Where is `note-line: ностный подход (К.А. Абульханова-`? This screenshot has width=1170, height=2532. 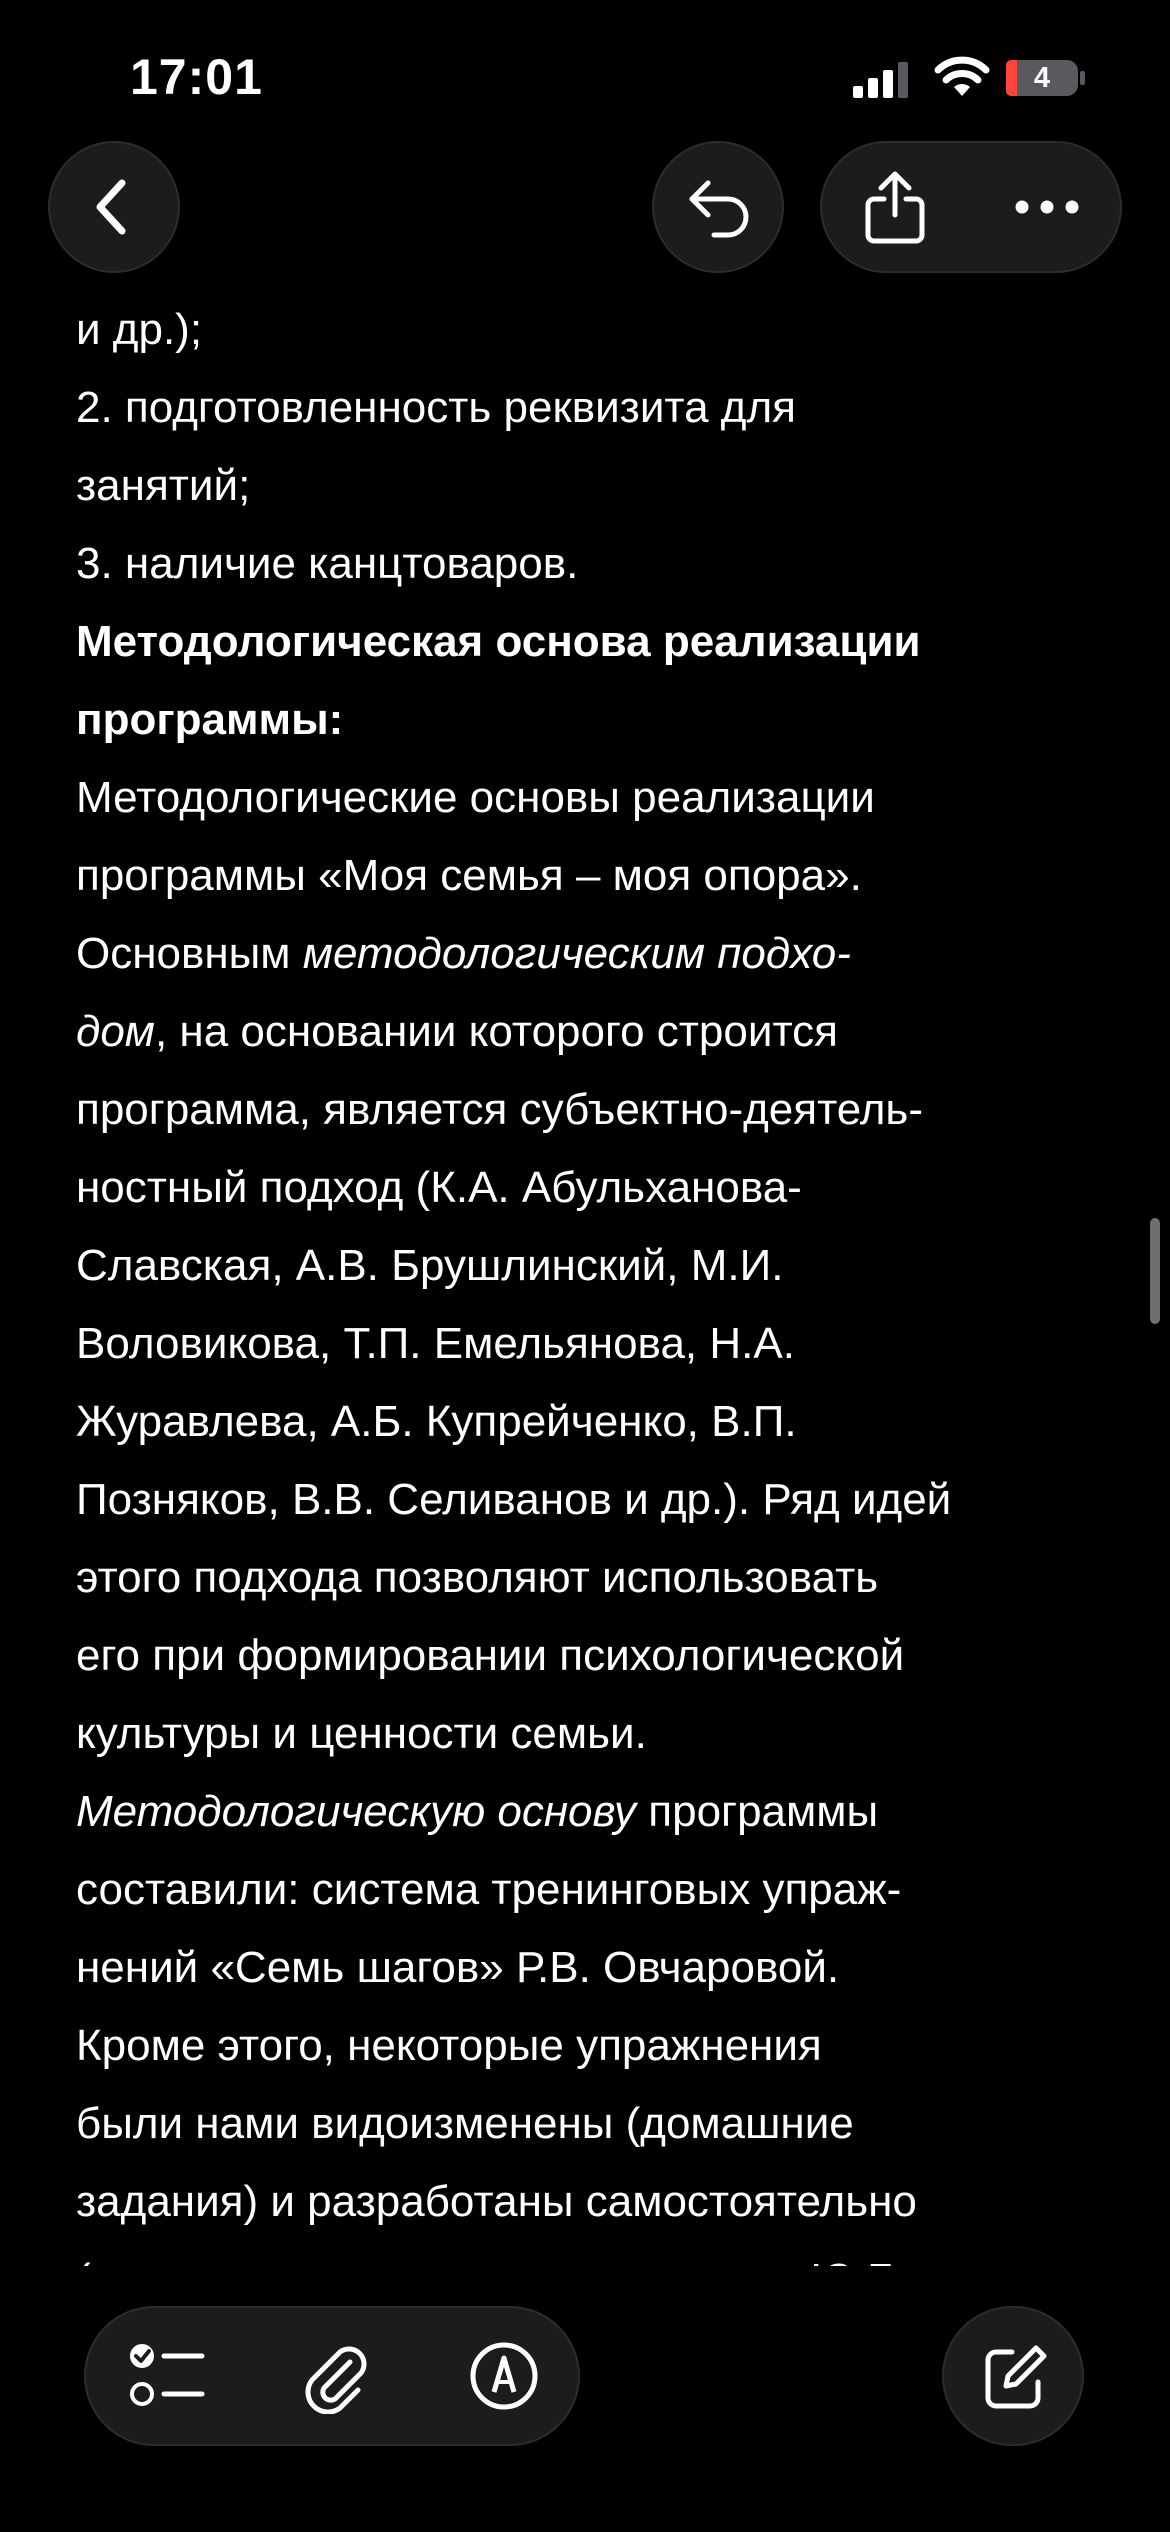 note-line: ностный подход (К.А. Абульханова- is located at coordinates (596, 1188).